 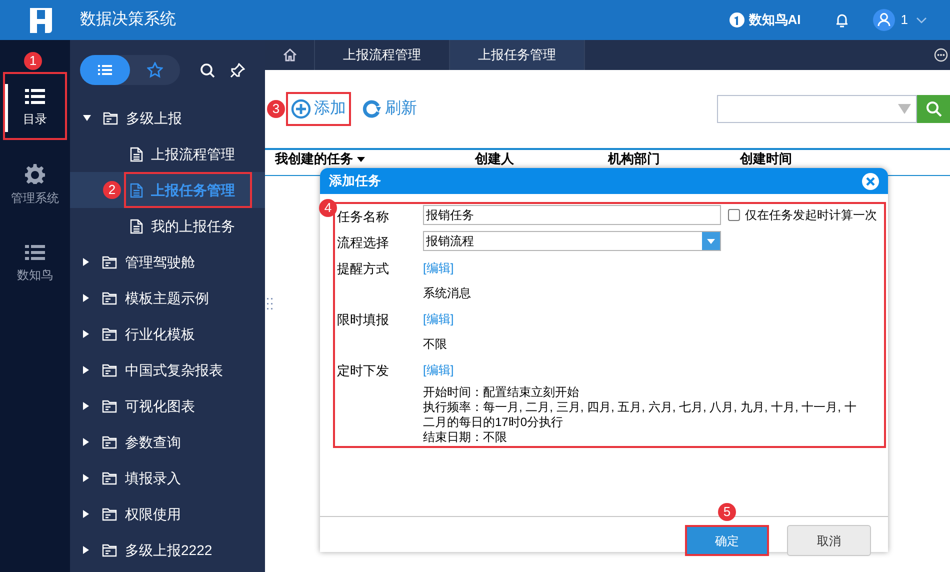 I want to click on add-button: 添加, so click(x=318, y=109).